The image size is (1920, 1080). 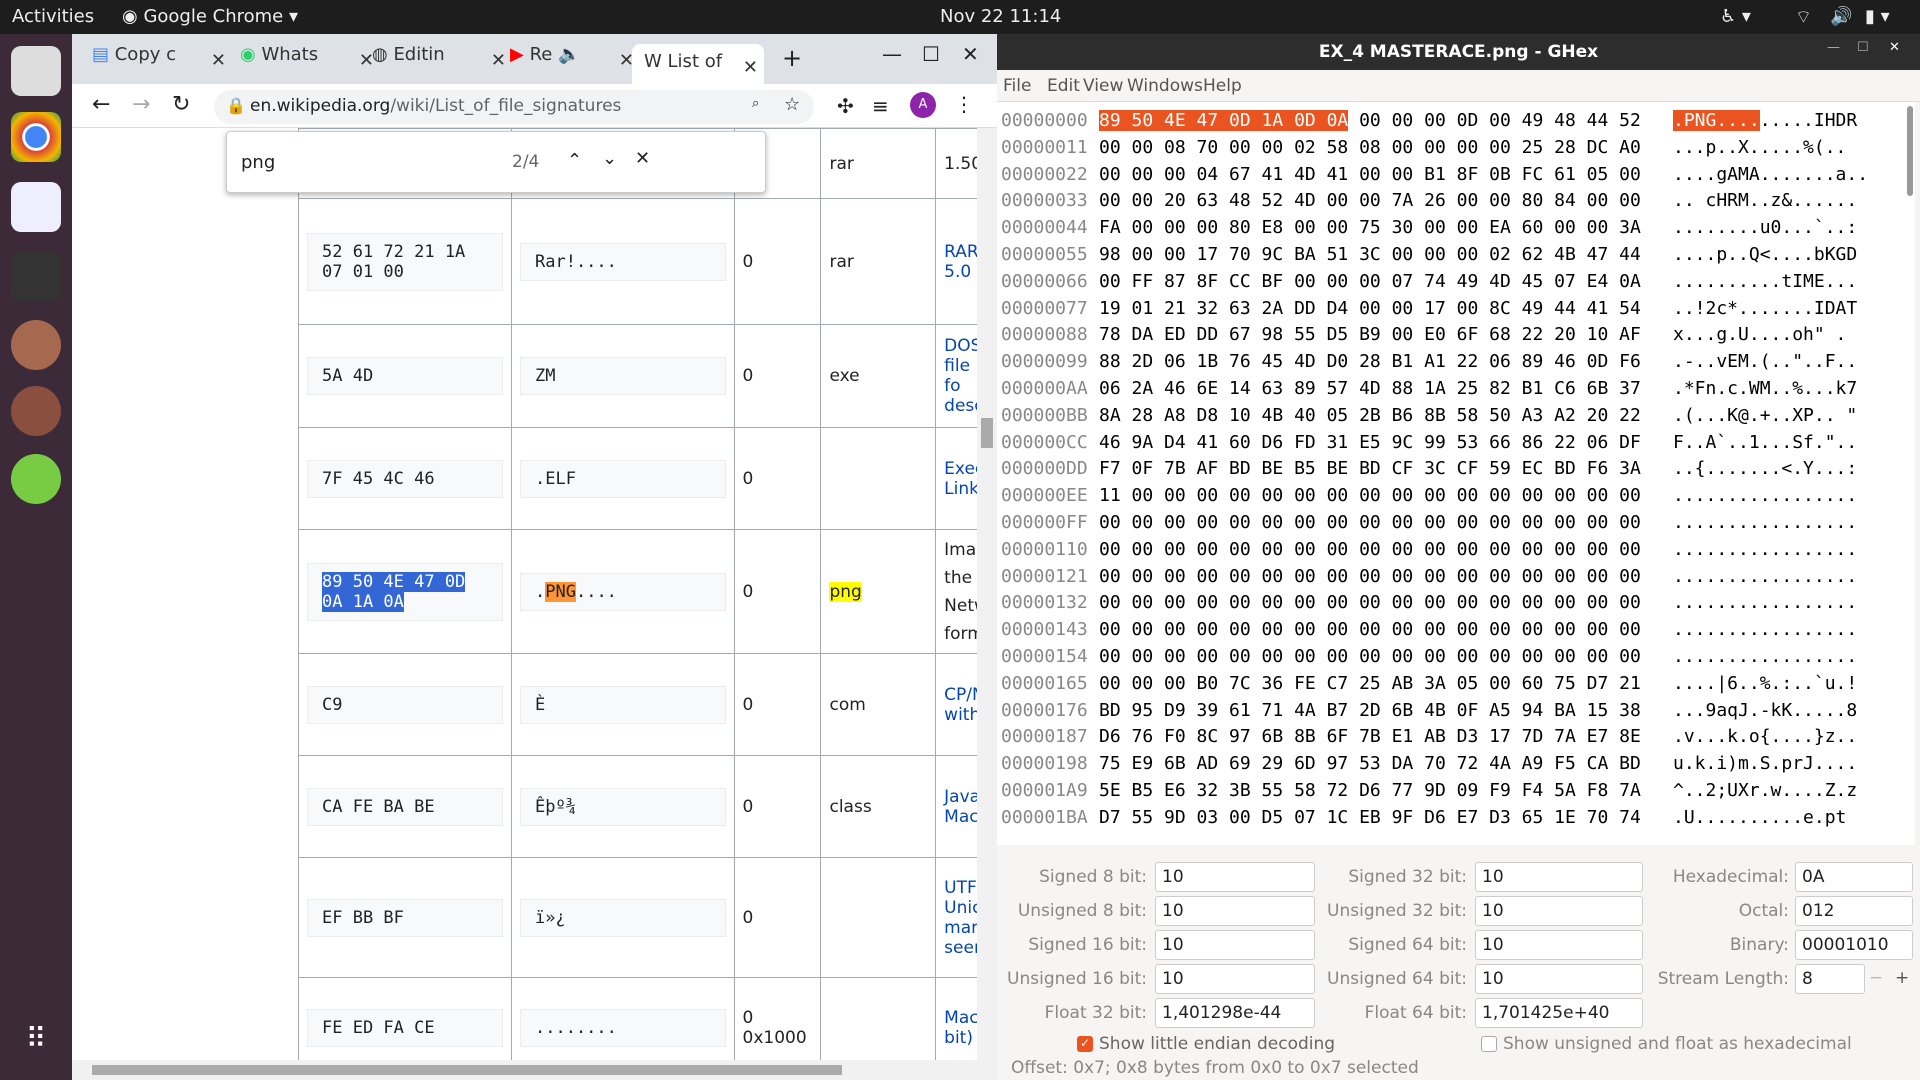 What do you see at coordinates (1841, 16) in the screenshot?
I see `volume-icon: 🔊` at bounding box center [1841, 16].